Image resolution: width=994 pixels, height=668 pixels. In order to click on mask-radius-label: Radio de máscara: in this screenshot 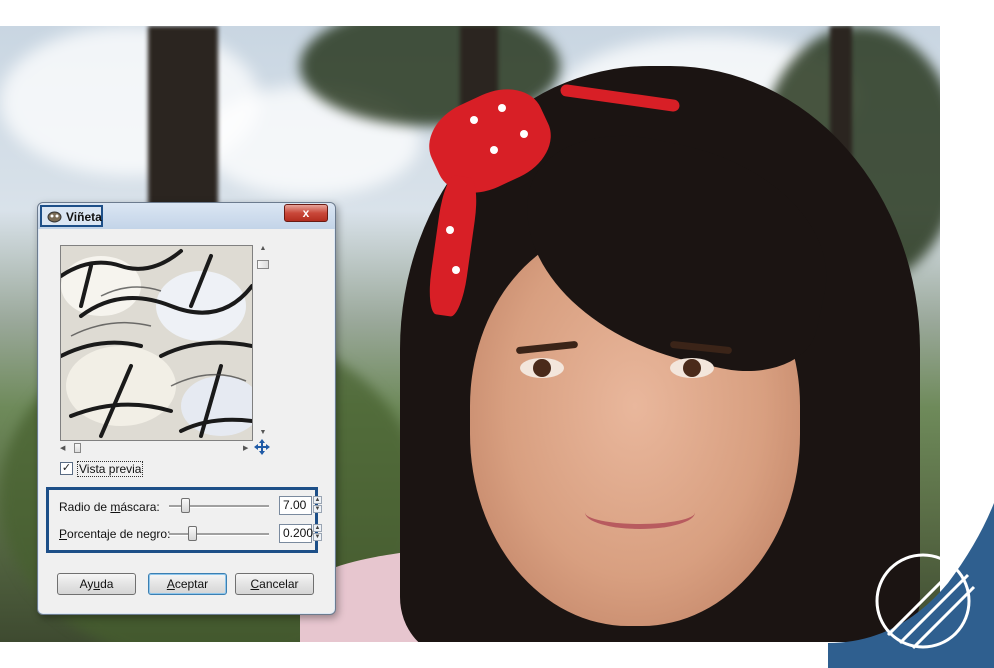, I will do `click(109, 507)`.